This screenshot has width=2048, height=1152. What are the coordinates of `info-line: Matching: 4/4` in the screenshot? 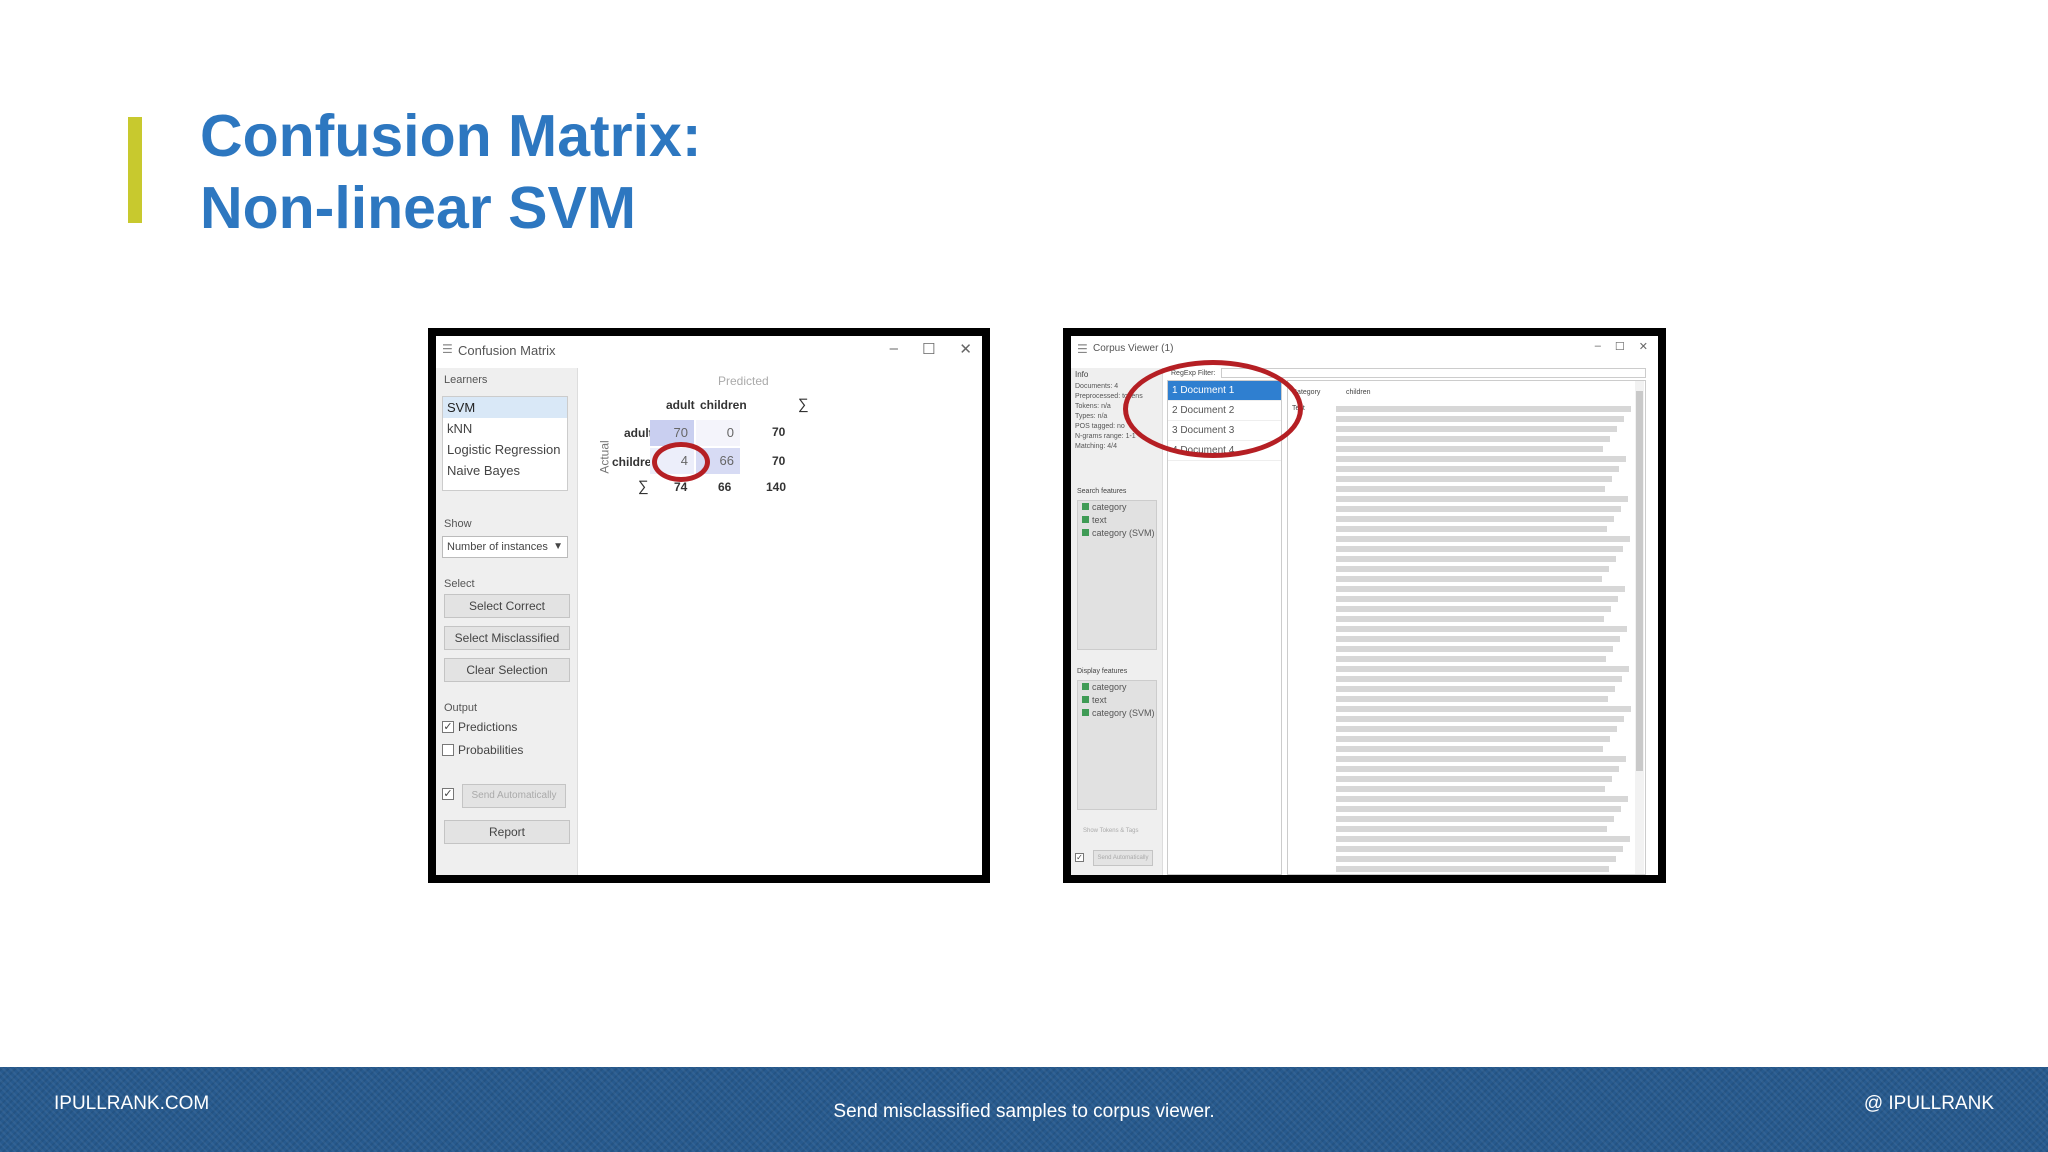 It's located at (1096, 446).